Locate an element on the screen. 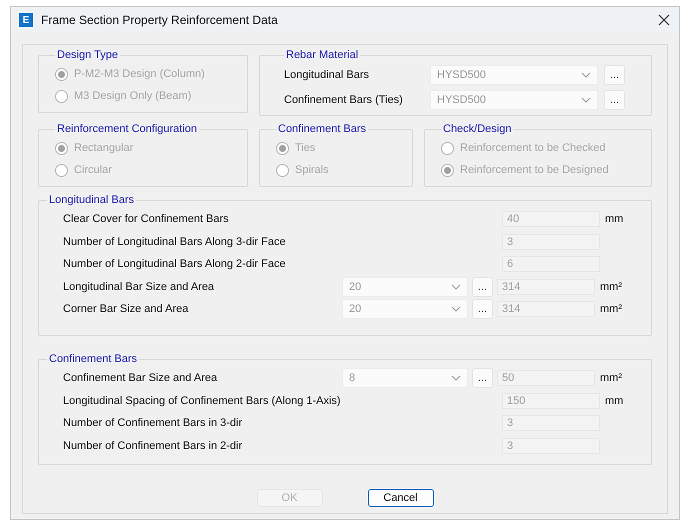 Image resolution: width=684 pixels, height=523 pixels. dialog-button: Cancel is located at coordinates (401, 498).